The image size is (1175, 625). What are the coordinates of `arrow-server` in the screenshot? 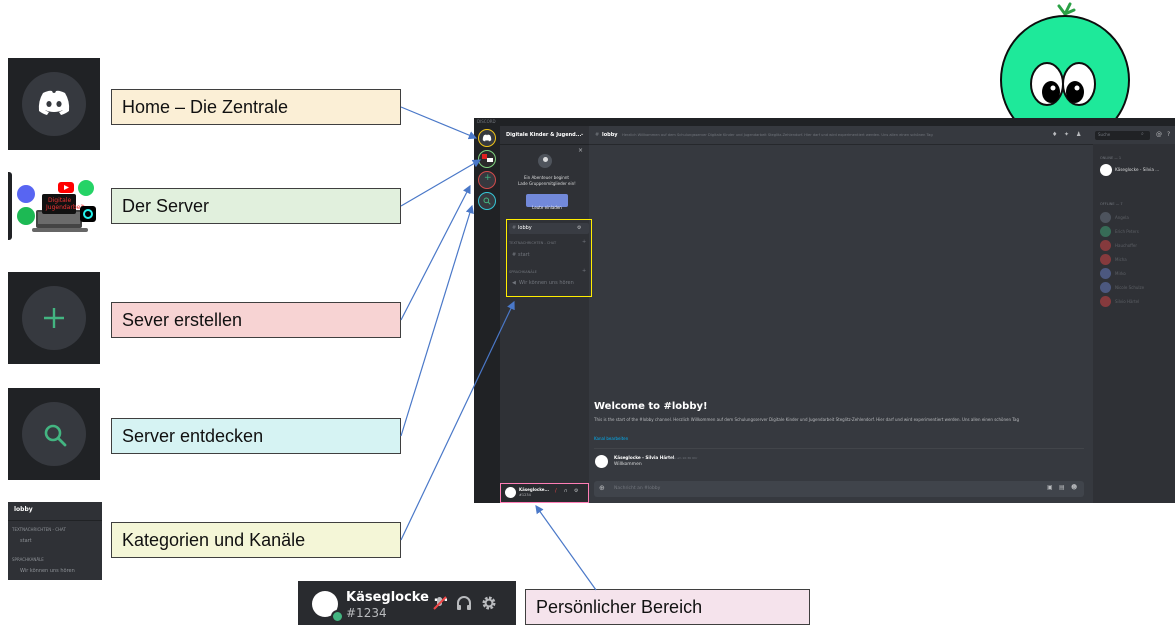 It's located at (441, 183).